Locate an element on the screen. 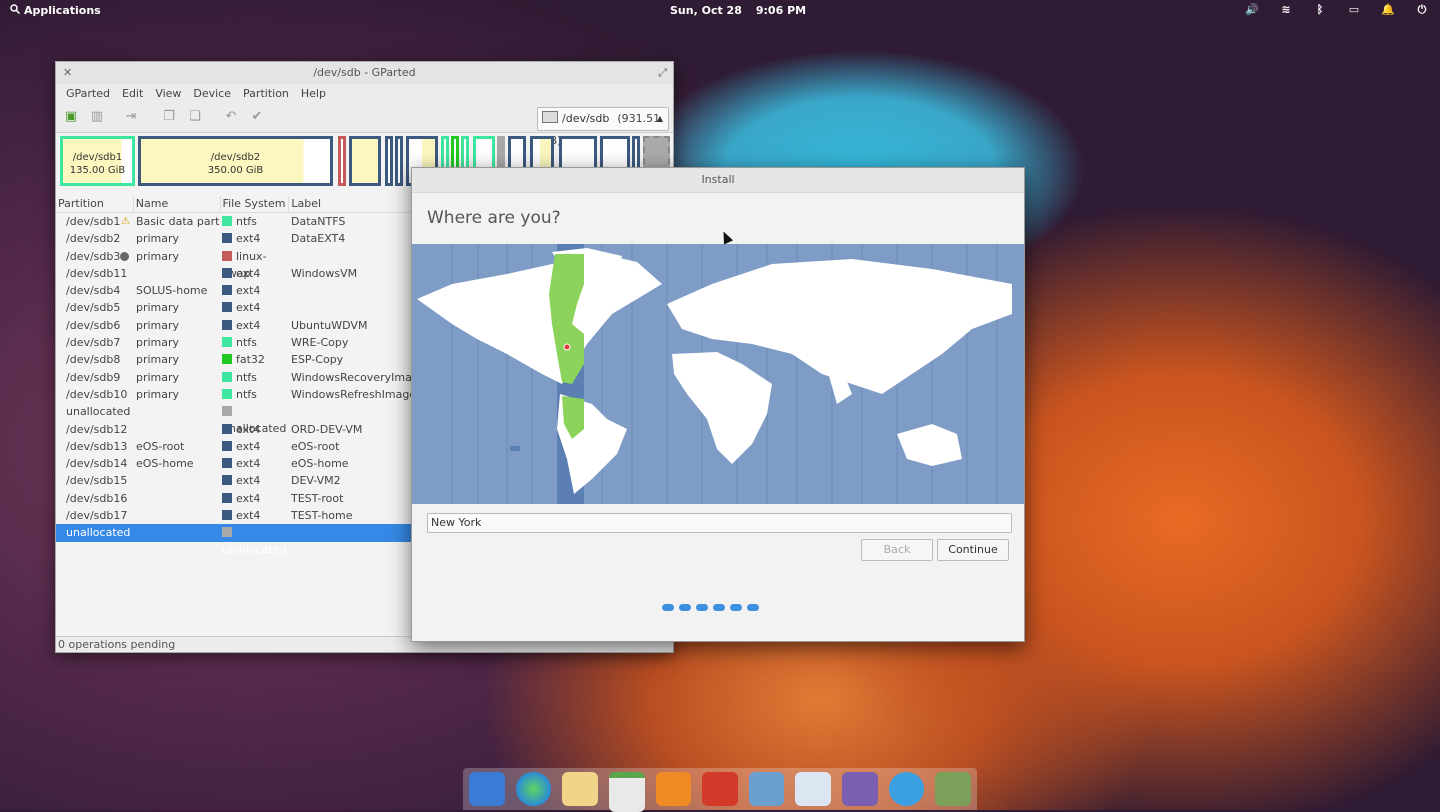 The height and width of the screenshot is (812, 1440). table-row: /dev/sdb10 primary ntfs WindowsRefreshImage is located at coordinates (236, 394).